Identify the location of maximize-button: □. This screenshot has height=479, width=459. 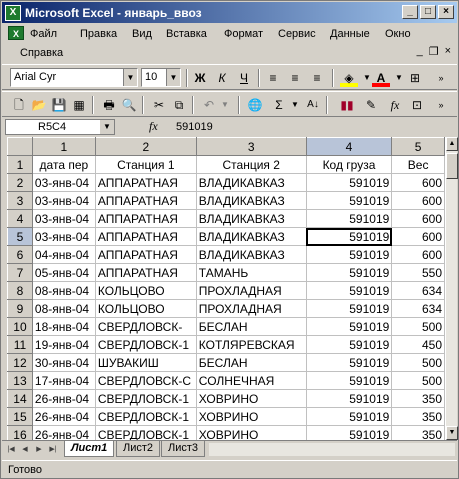
(428, 12).